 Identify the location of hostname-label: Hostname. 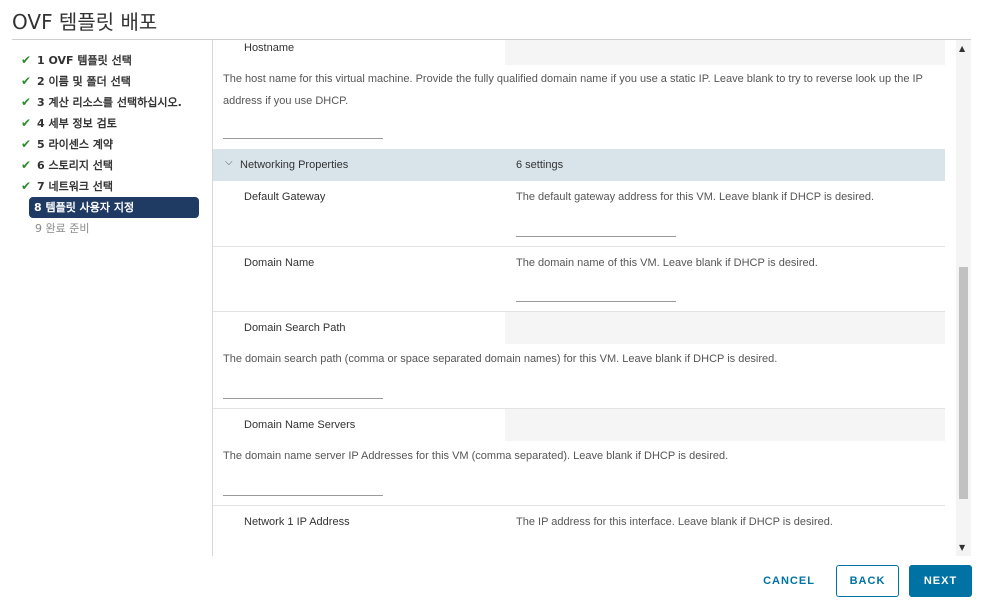
(269, 48).